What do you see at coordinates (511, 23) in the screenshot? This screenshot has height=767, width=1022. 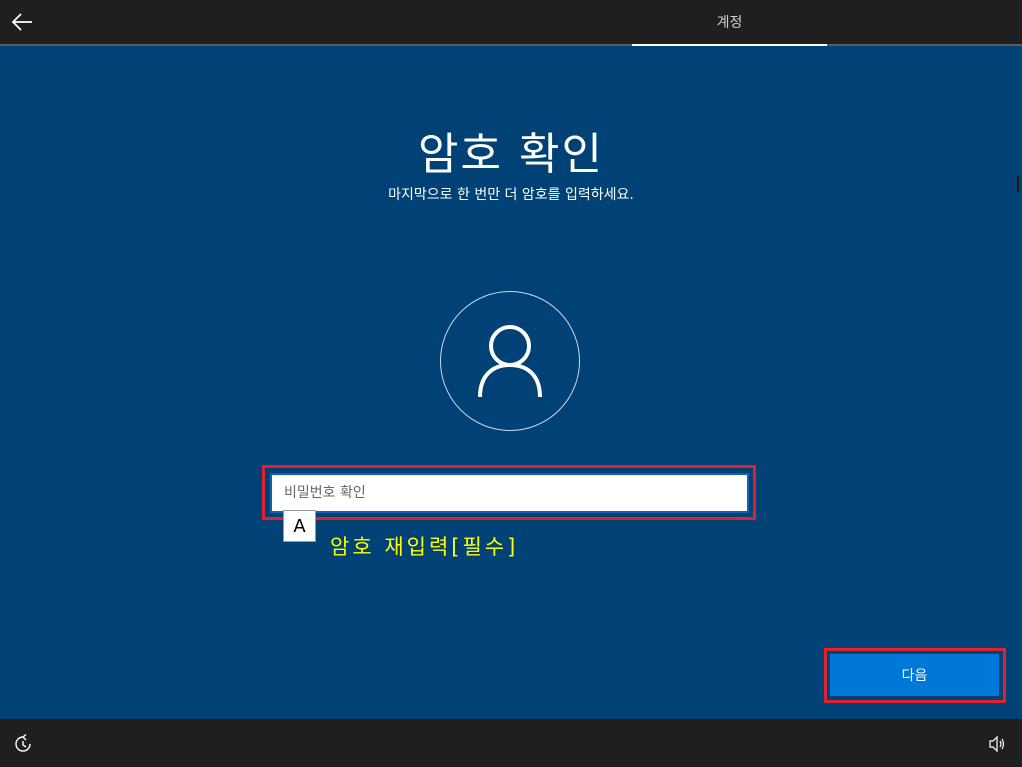 I see `top-bar: 계정` at bounding box center [511, 23].